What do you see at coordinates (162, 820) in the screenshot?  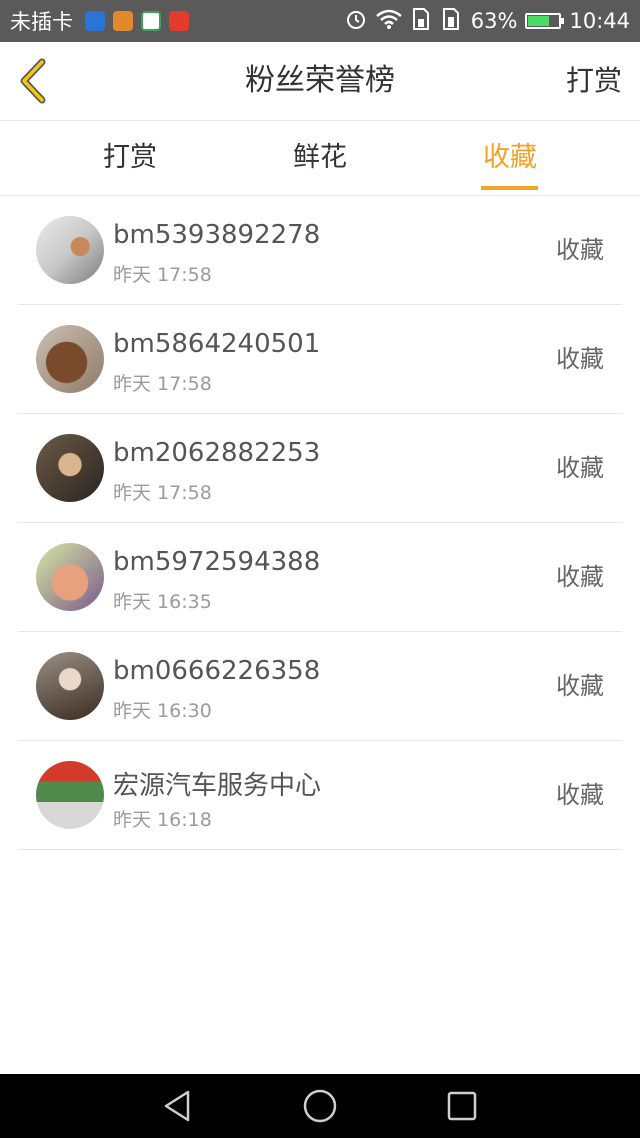 I see `fan-time: 昨天 16:18` at bounding box center [162, 820].